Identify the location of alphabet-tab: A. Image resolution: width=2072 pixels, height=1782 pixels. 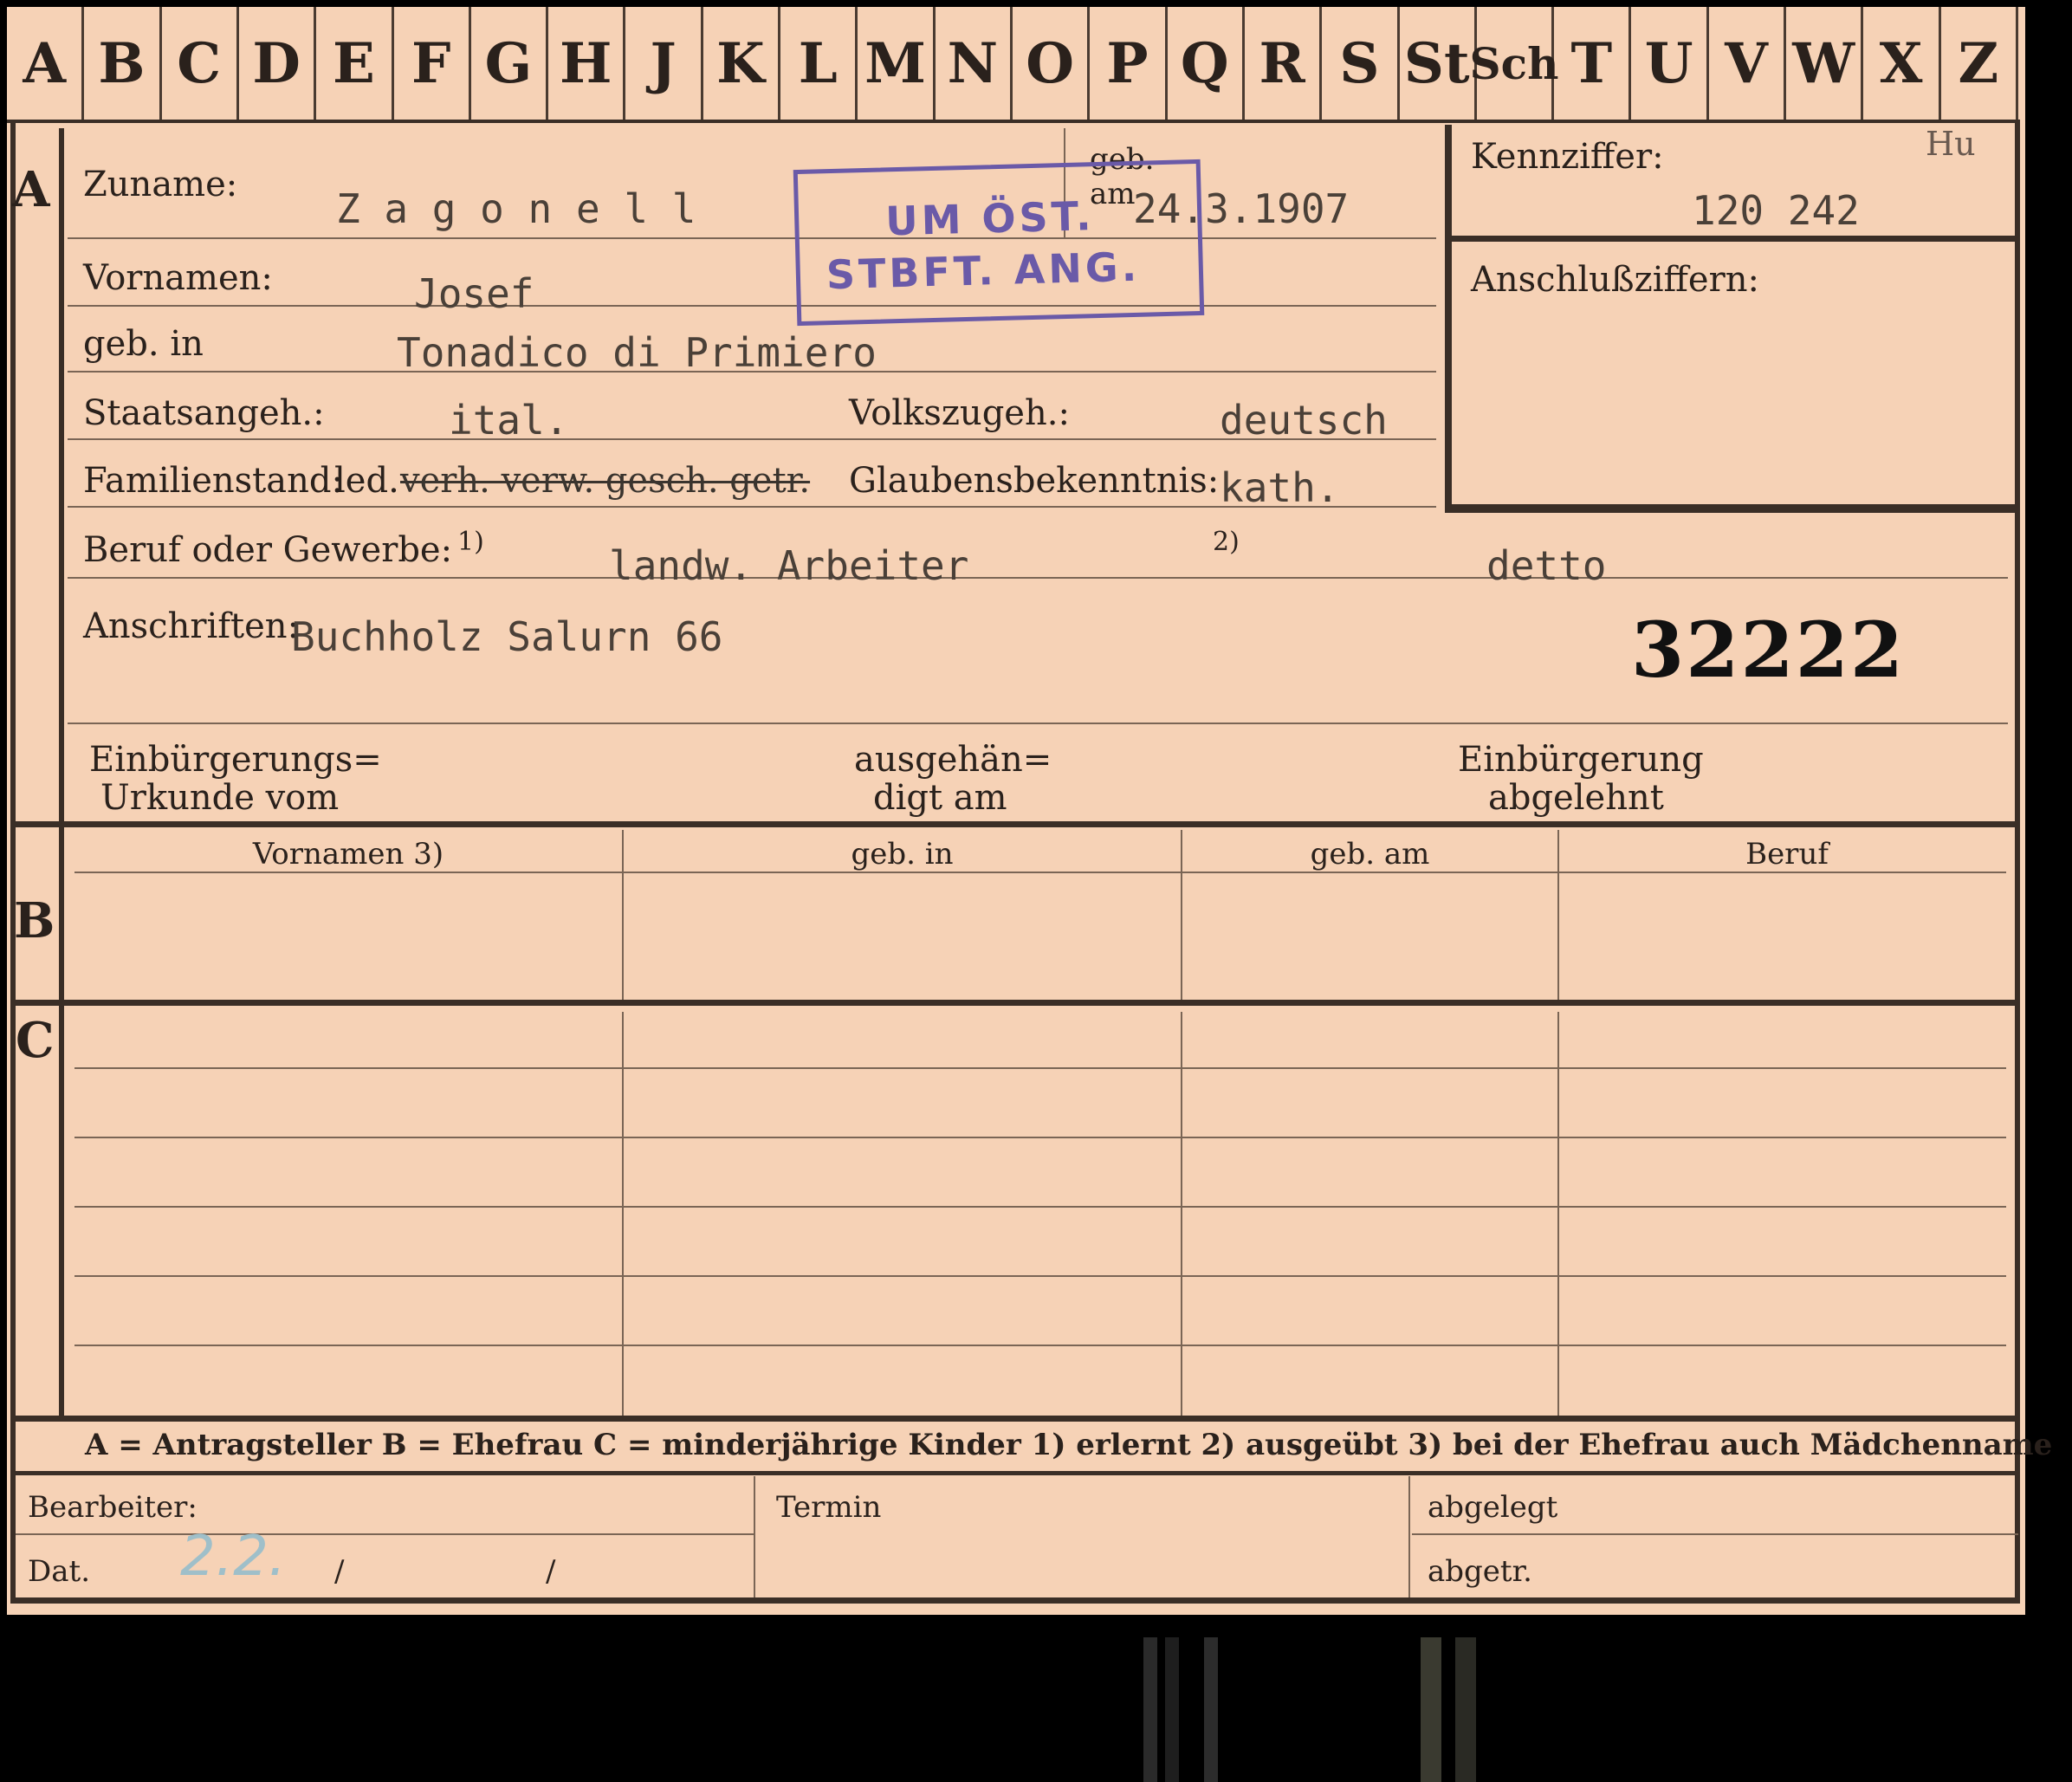
(46, 63).